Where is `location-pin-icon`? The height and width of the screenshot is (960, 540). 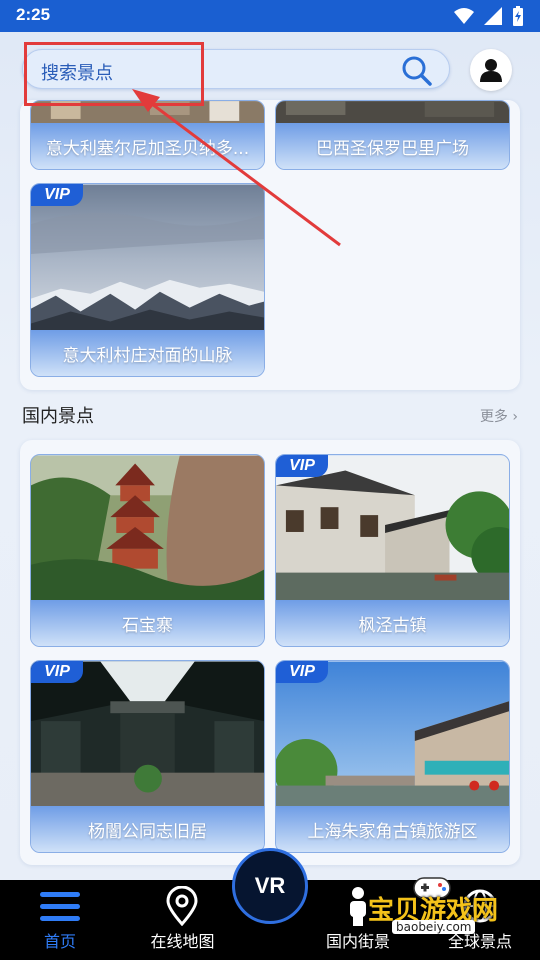 location-pin-icon is located at coordinates (182, 906).